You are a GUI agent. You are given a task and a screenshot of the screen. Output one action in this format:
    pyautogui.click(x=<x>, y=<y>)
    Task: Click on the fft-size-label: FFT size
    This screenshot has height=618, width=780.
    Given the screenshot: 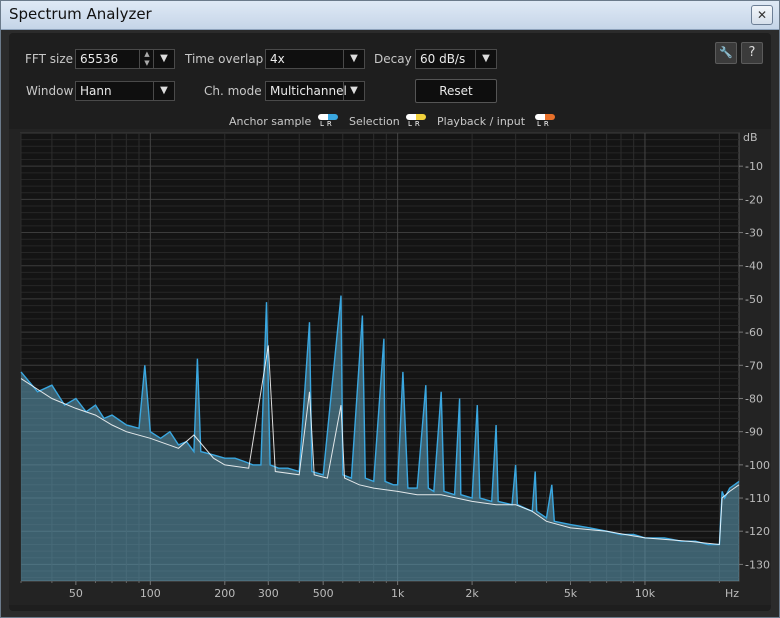 What is the action you would take?
    pyautogui.click(x=49, y=59)
    